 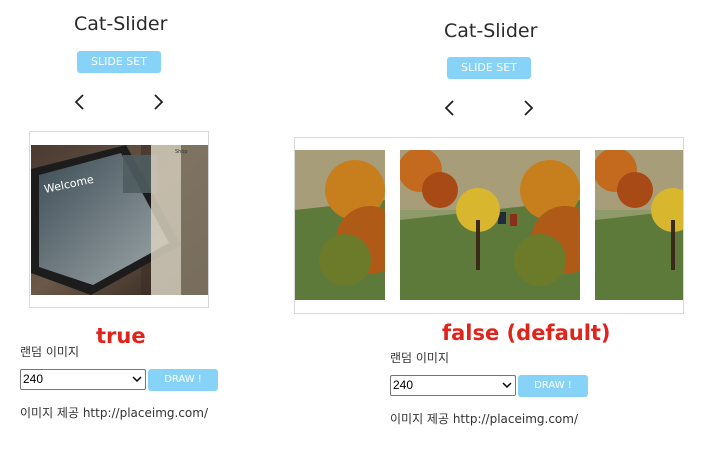 What do you see at coordinates (340, 225) in the screenshot?
I see `slide-image-prev` at bounding box center [340, 225].